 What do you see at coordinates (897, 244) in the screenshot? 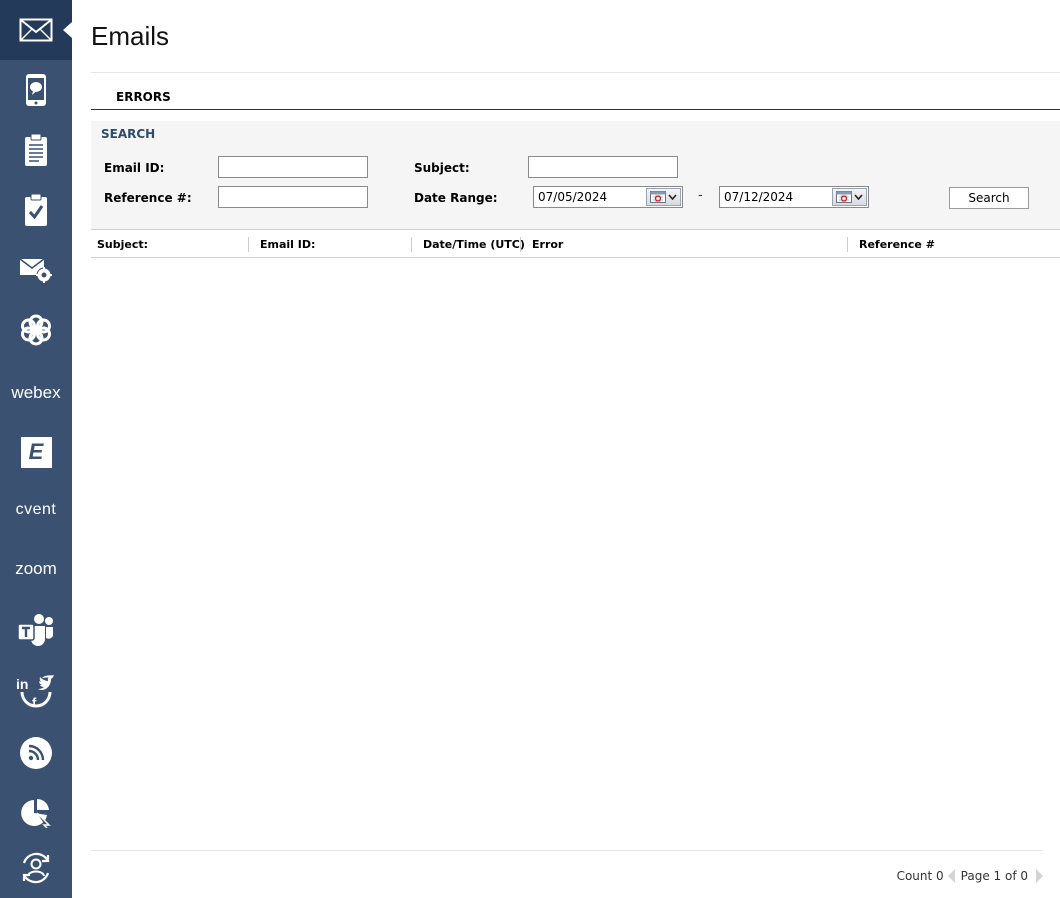
I see `column-header-reference: Reference #` at bounding box center [897, 244].